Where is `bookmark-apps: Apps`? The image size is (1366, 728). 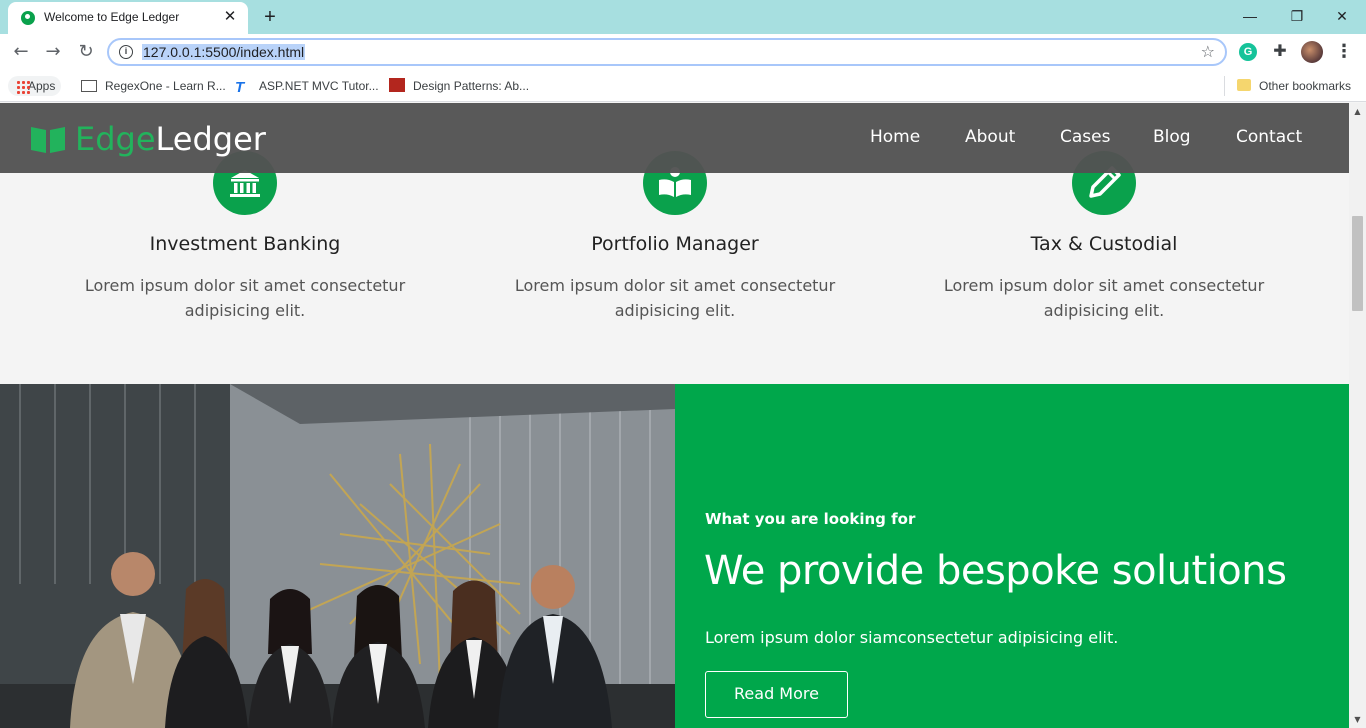 bookmark-apps: Apps is located at coordinates (35, 86).